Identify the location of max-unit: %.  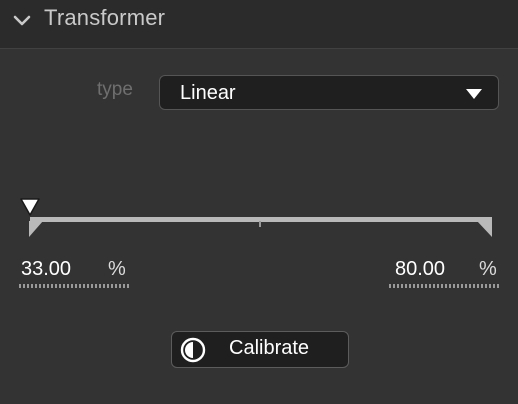
(488, 269).